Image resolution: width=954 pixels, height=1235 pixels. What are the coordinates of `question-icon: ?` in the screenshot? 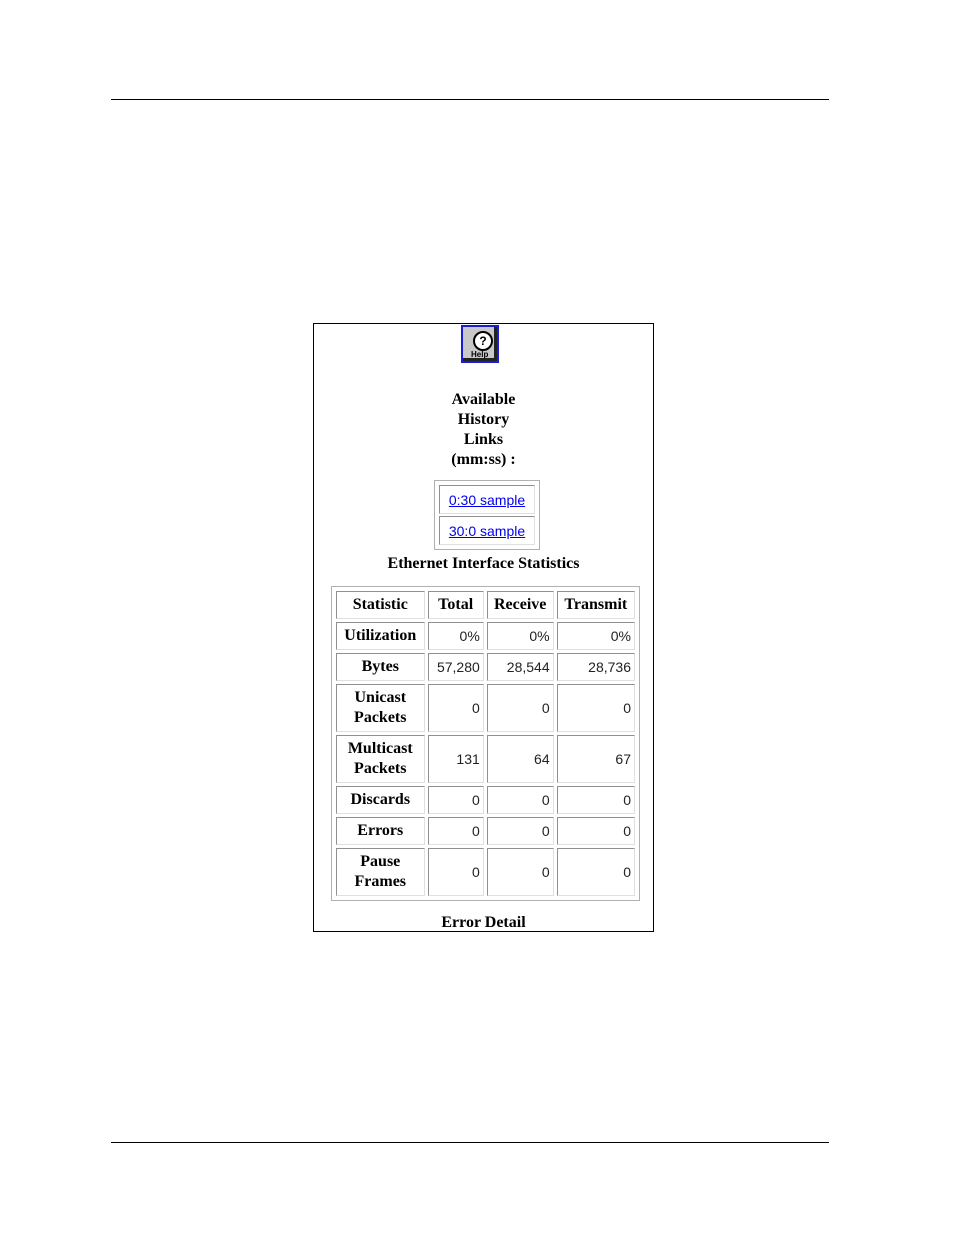 It's located at (483, 341).